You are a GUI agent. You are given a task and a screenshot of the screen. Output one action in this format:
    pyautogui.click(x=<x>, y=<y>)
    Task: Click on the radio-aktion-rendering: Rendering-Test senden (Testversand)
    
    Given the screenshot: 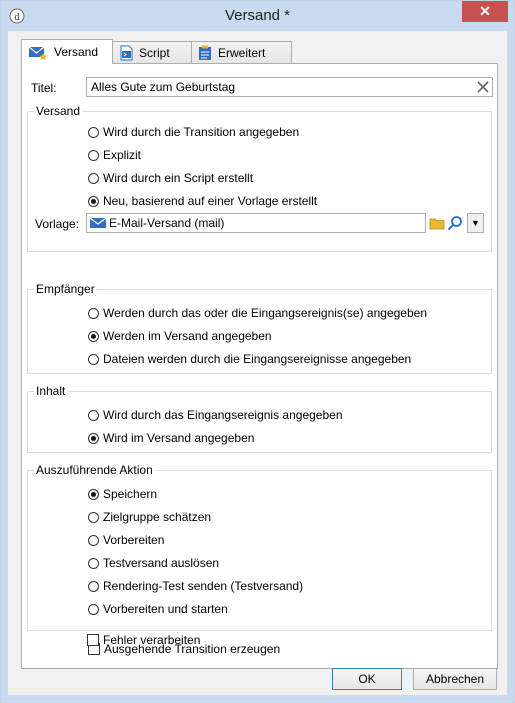 What is the action you would take?
    pyautogui.click(x=195, y=586)
    